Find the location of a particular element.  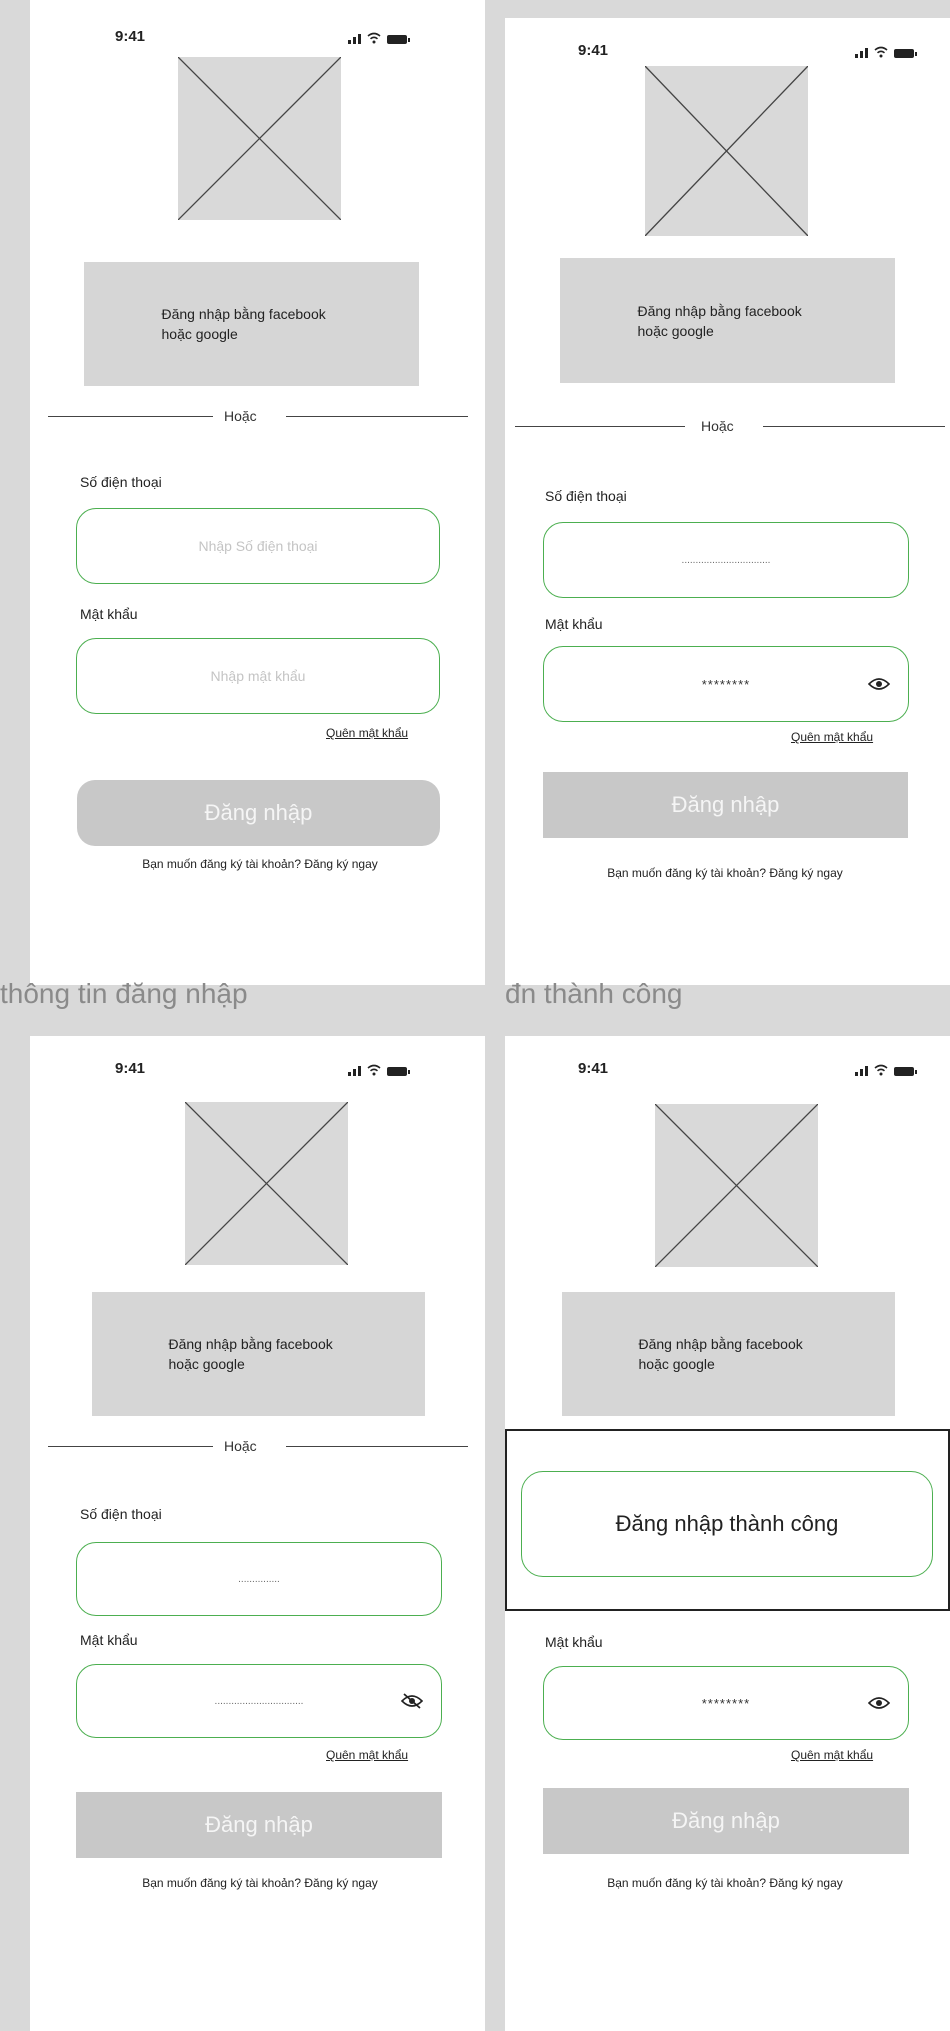

password-input: Nhập mật khẩu is located at coordinates (258, 676).